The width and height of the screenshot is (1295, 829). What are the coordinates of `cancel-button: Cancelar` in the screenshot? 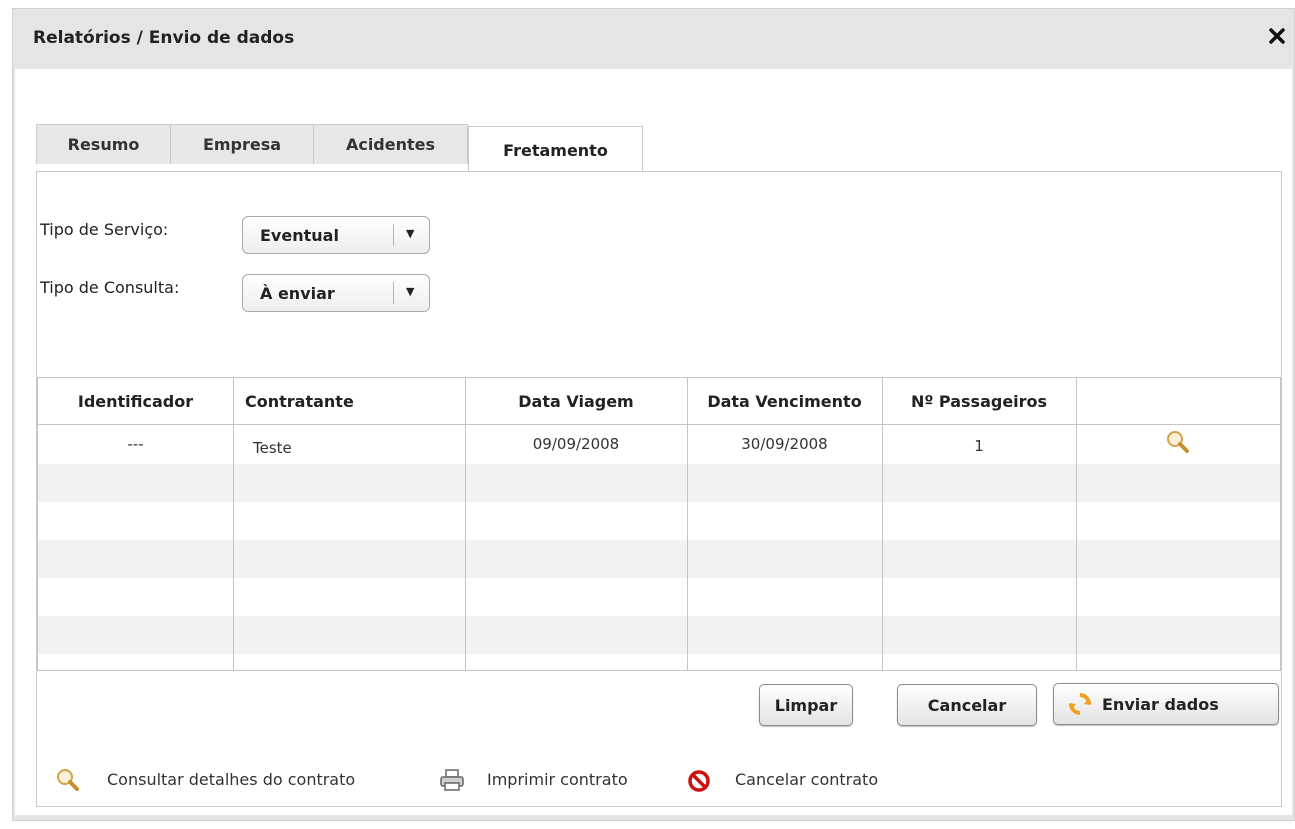 It's located at (967, 705).